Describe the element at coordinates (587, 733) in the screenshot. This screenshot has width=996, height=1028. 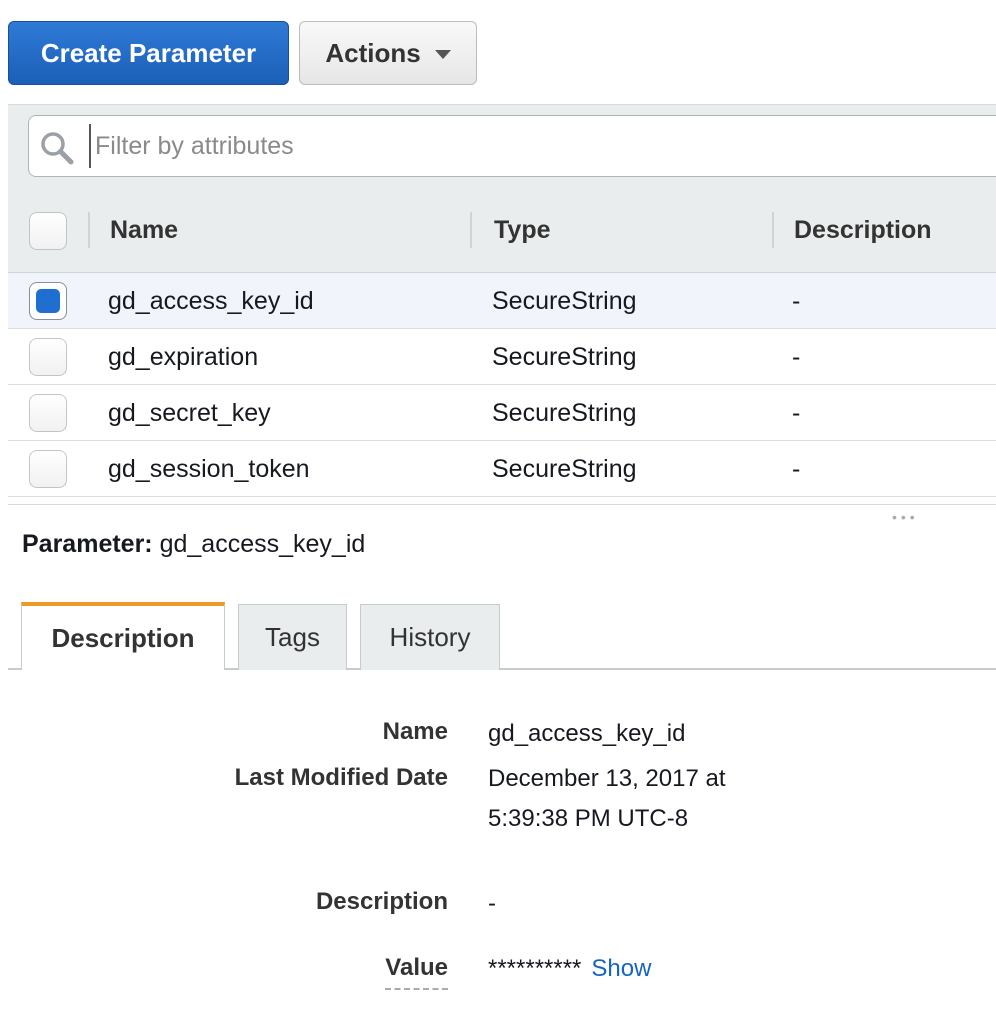
I see `name-value: gd_access_key_id` at that location.